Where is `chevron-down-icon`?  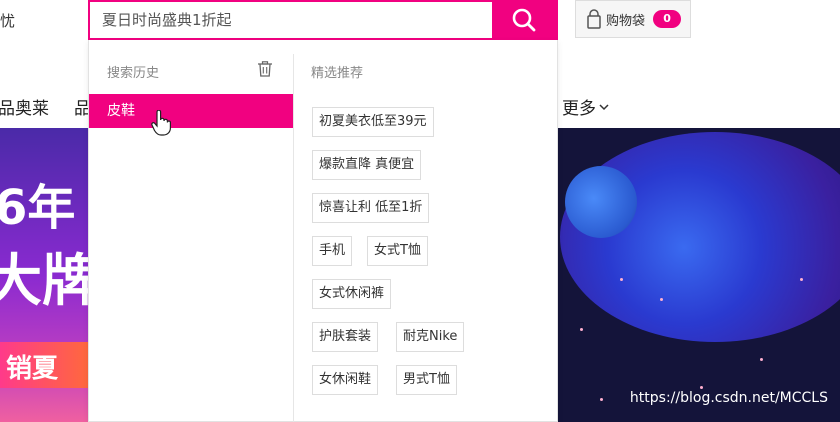 chevron-down-icon is located at coordinates (604, 106).